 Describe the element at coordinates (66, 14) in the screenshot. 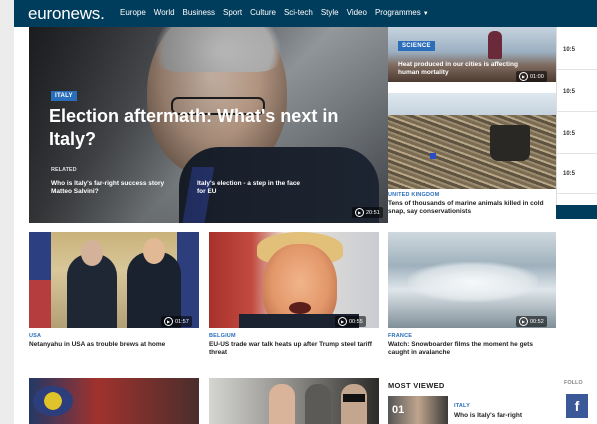

I see `euronews-logo: euronews.` at that location.